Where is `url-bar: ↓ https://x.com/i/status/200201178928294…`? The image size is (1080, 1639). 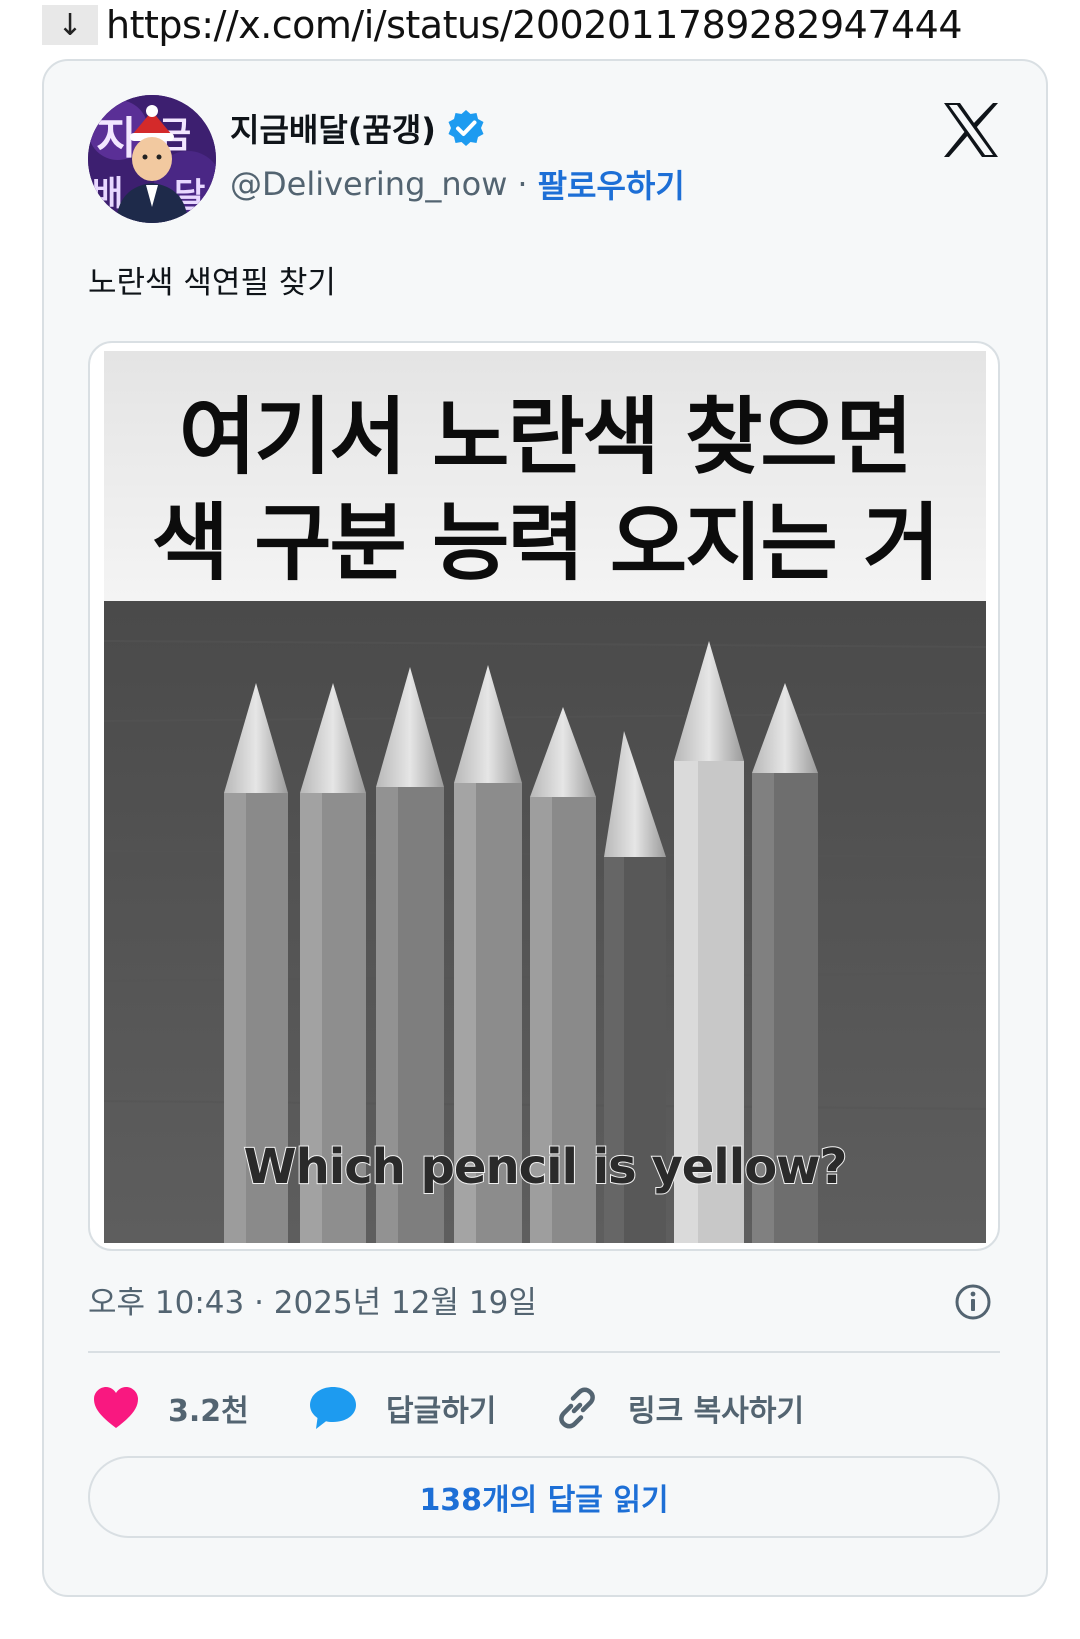 url-bar: ↓ https://x.com/i/status/200201178928294… is located at coordinates (502, 25).